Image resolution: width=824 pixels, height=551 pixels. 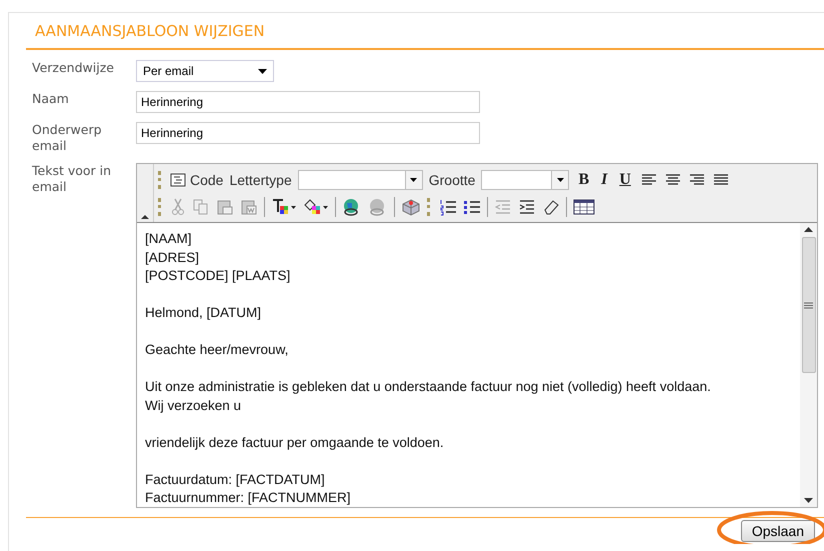 What do you see at coordinates (67, 138) in the screenshot?
I see `field-label: Onderwerp email` at bounding box center [67, 138].